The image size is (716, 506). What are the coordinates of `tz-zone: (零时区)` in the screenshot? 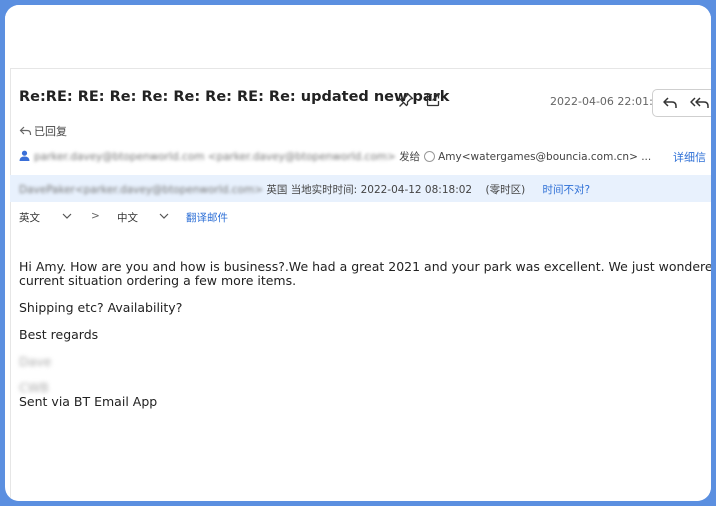 It's located at (505, 190).